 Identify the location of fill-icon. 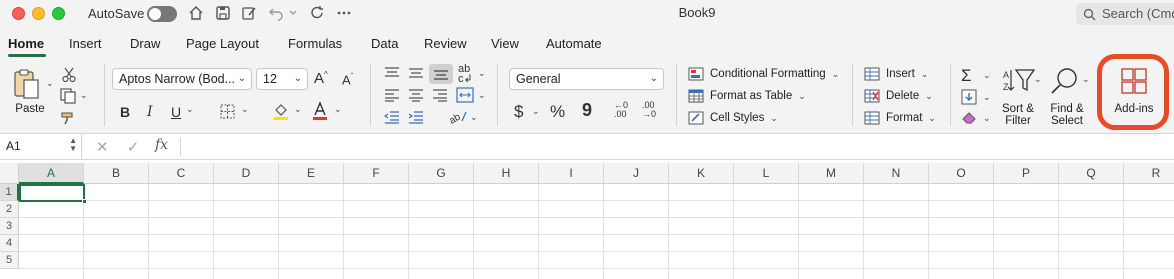
(969, 99).